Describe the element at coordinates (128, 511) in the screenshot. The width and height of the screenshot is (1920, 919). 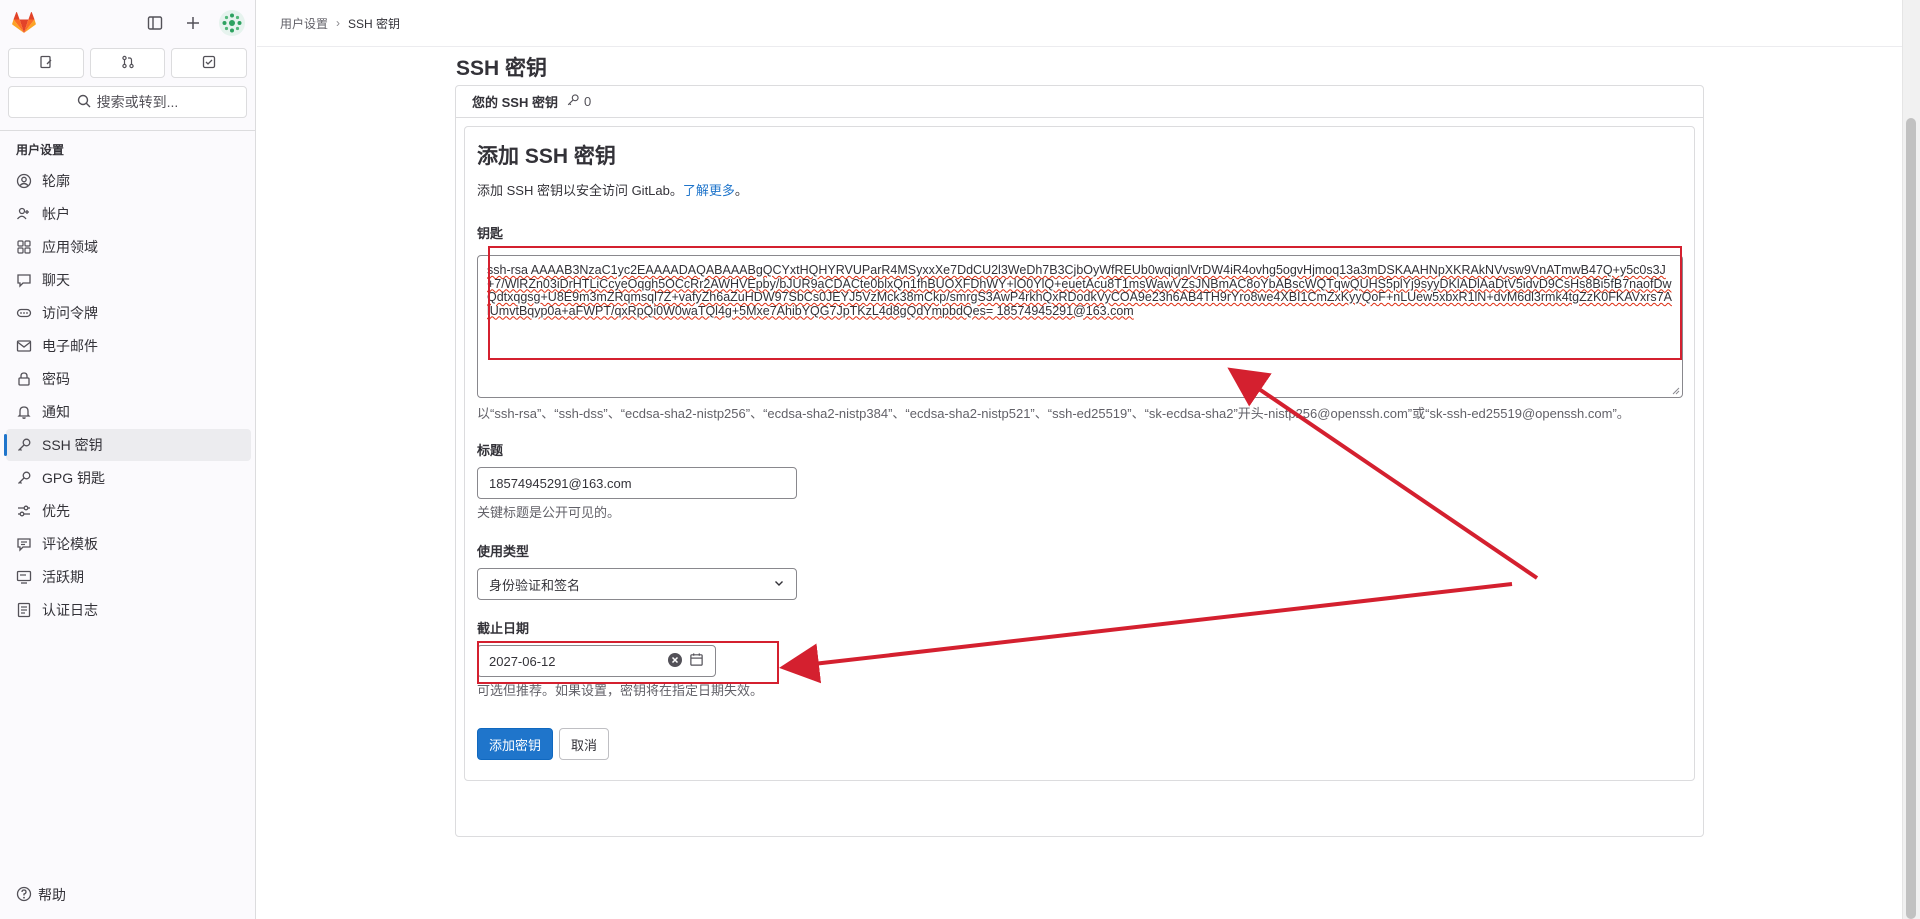
I see `sidebar-item-preferences: 优先` at that location.